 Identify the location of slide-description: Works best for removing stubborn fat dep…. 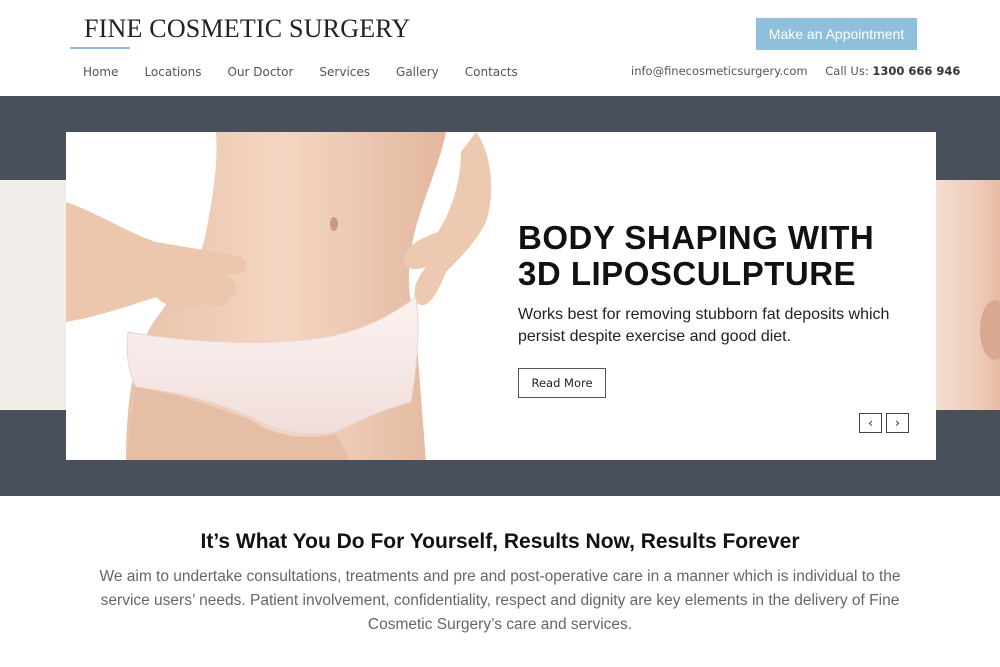
(704, 325).